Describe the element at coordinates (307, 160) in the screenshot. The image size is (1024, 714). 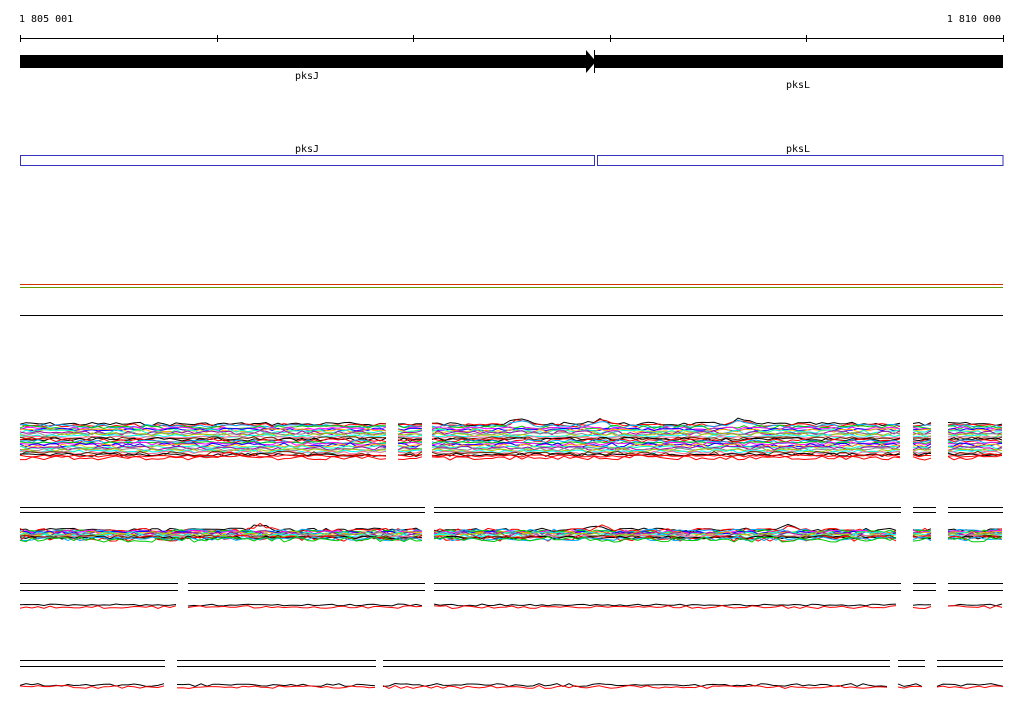
I see `cds-pksj-box` at that location.